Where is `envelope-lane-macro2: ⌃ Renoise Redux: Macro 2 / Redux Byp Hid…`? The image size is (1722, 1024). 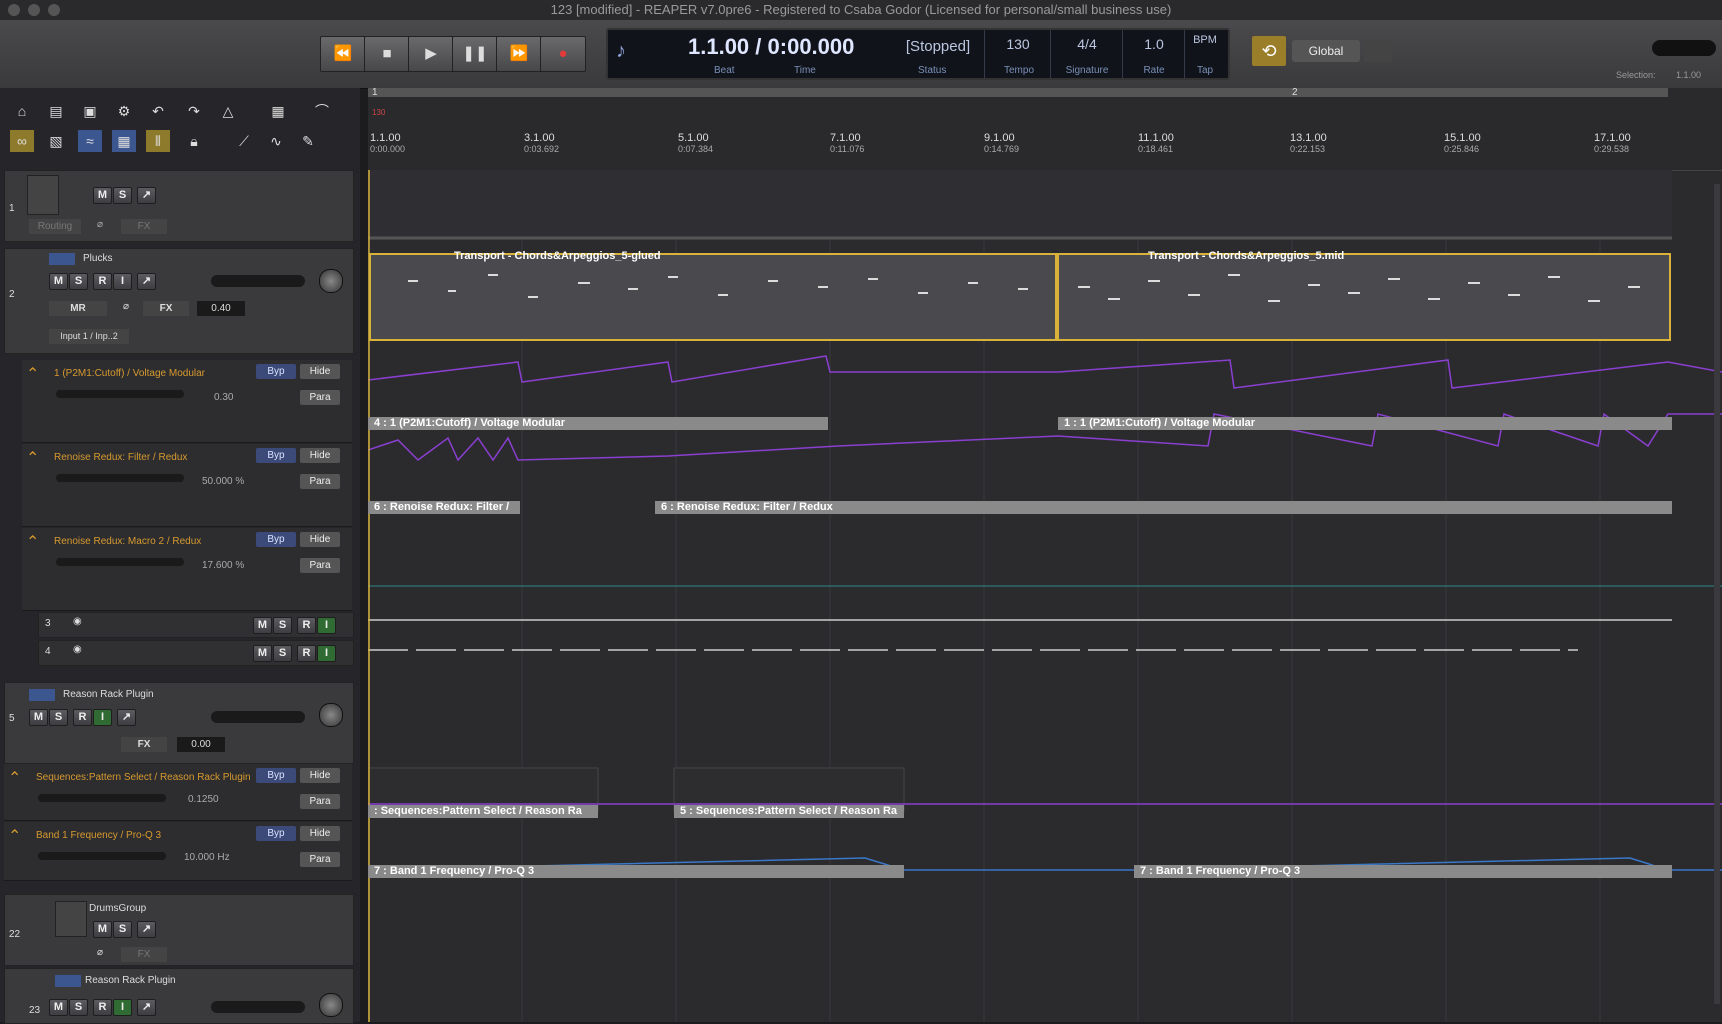 envelope-lane-macro2: ⌃ Renoise Redux: Macro 2 / Redux Byp Hid… is located at coordinates (187, 569).